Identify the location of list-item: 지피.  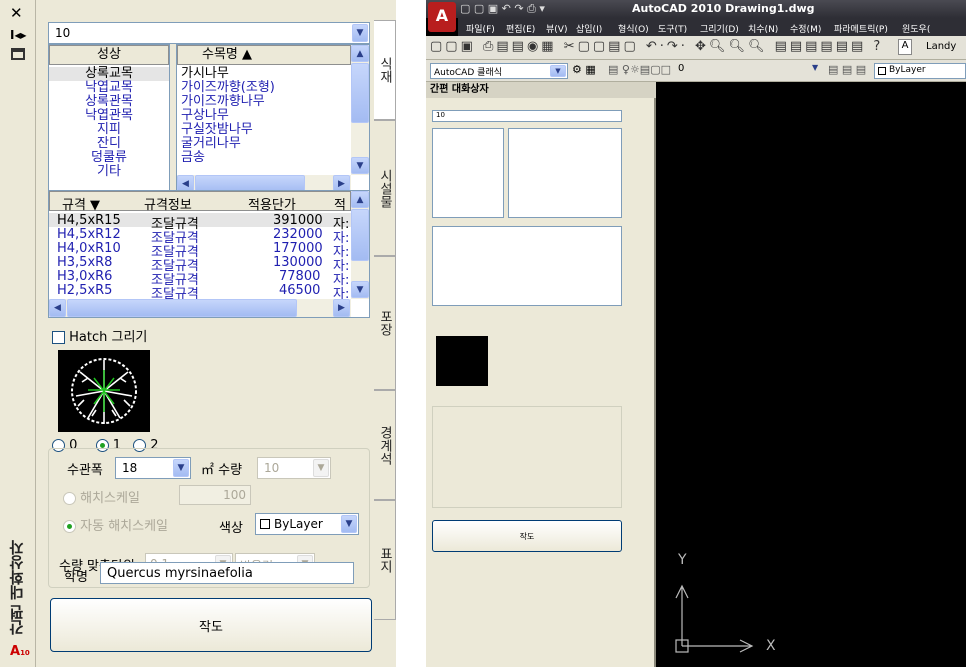
(109, 130).